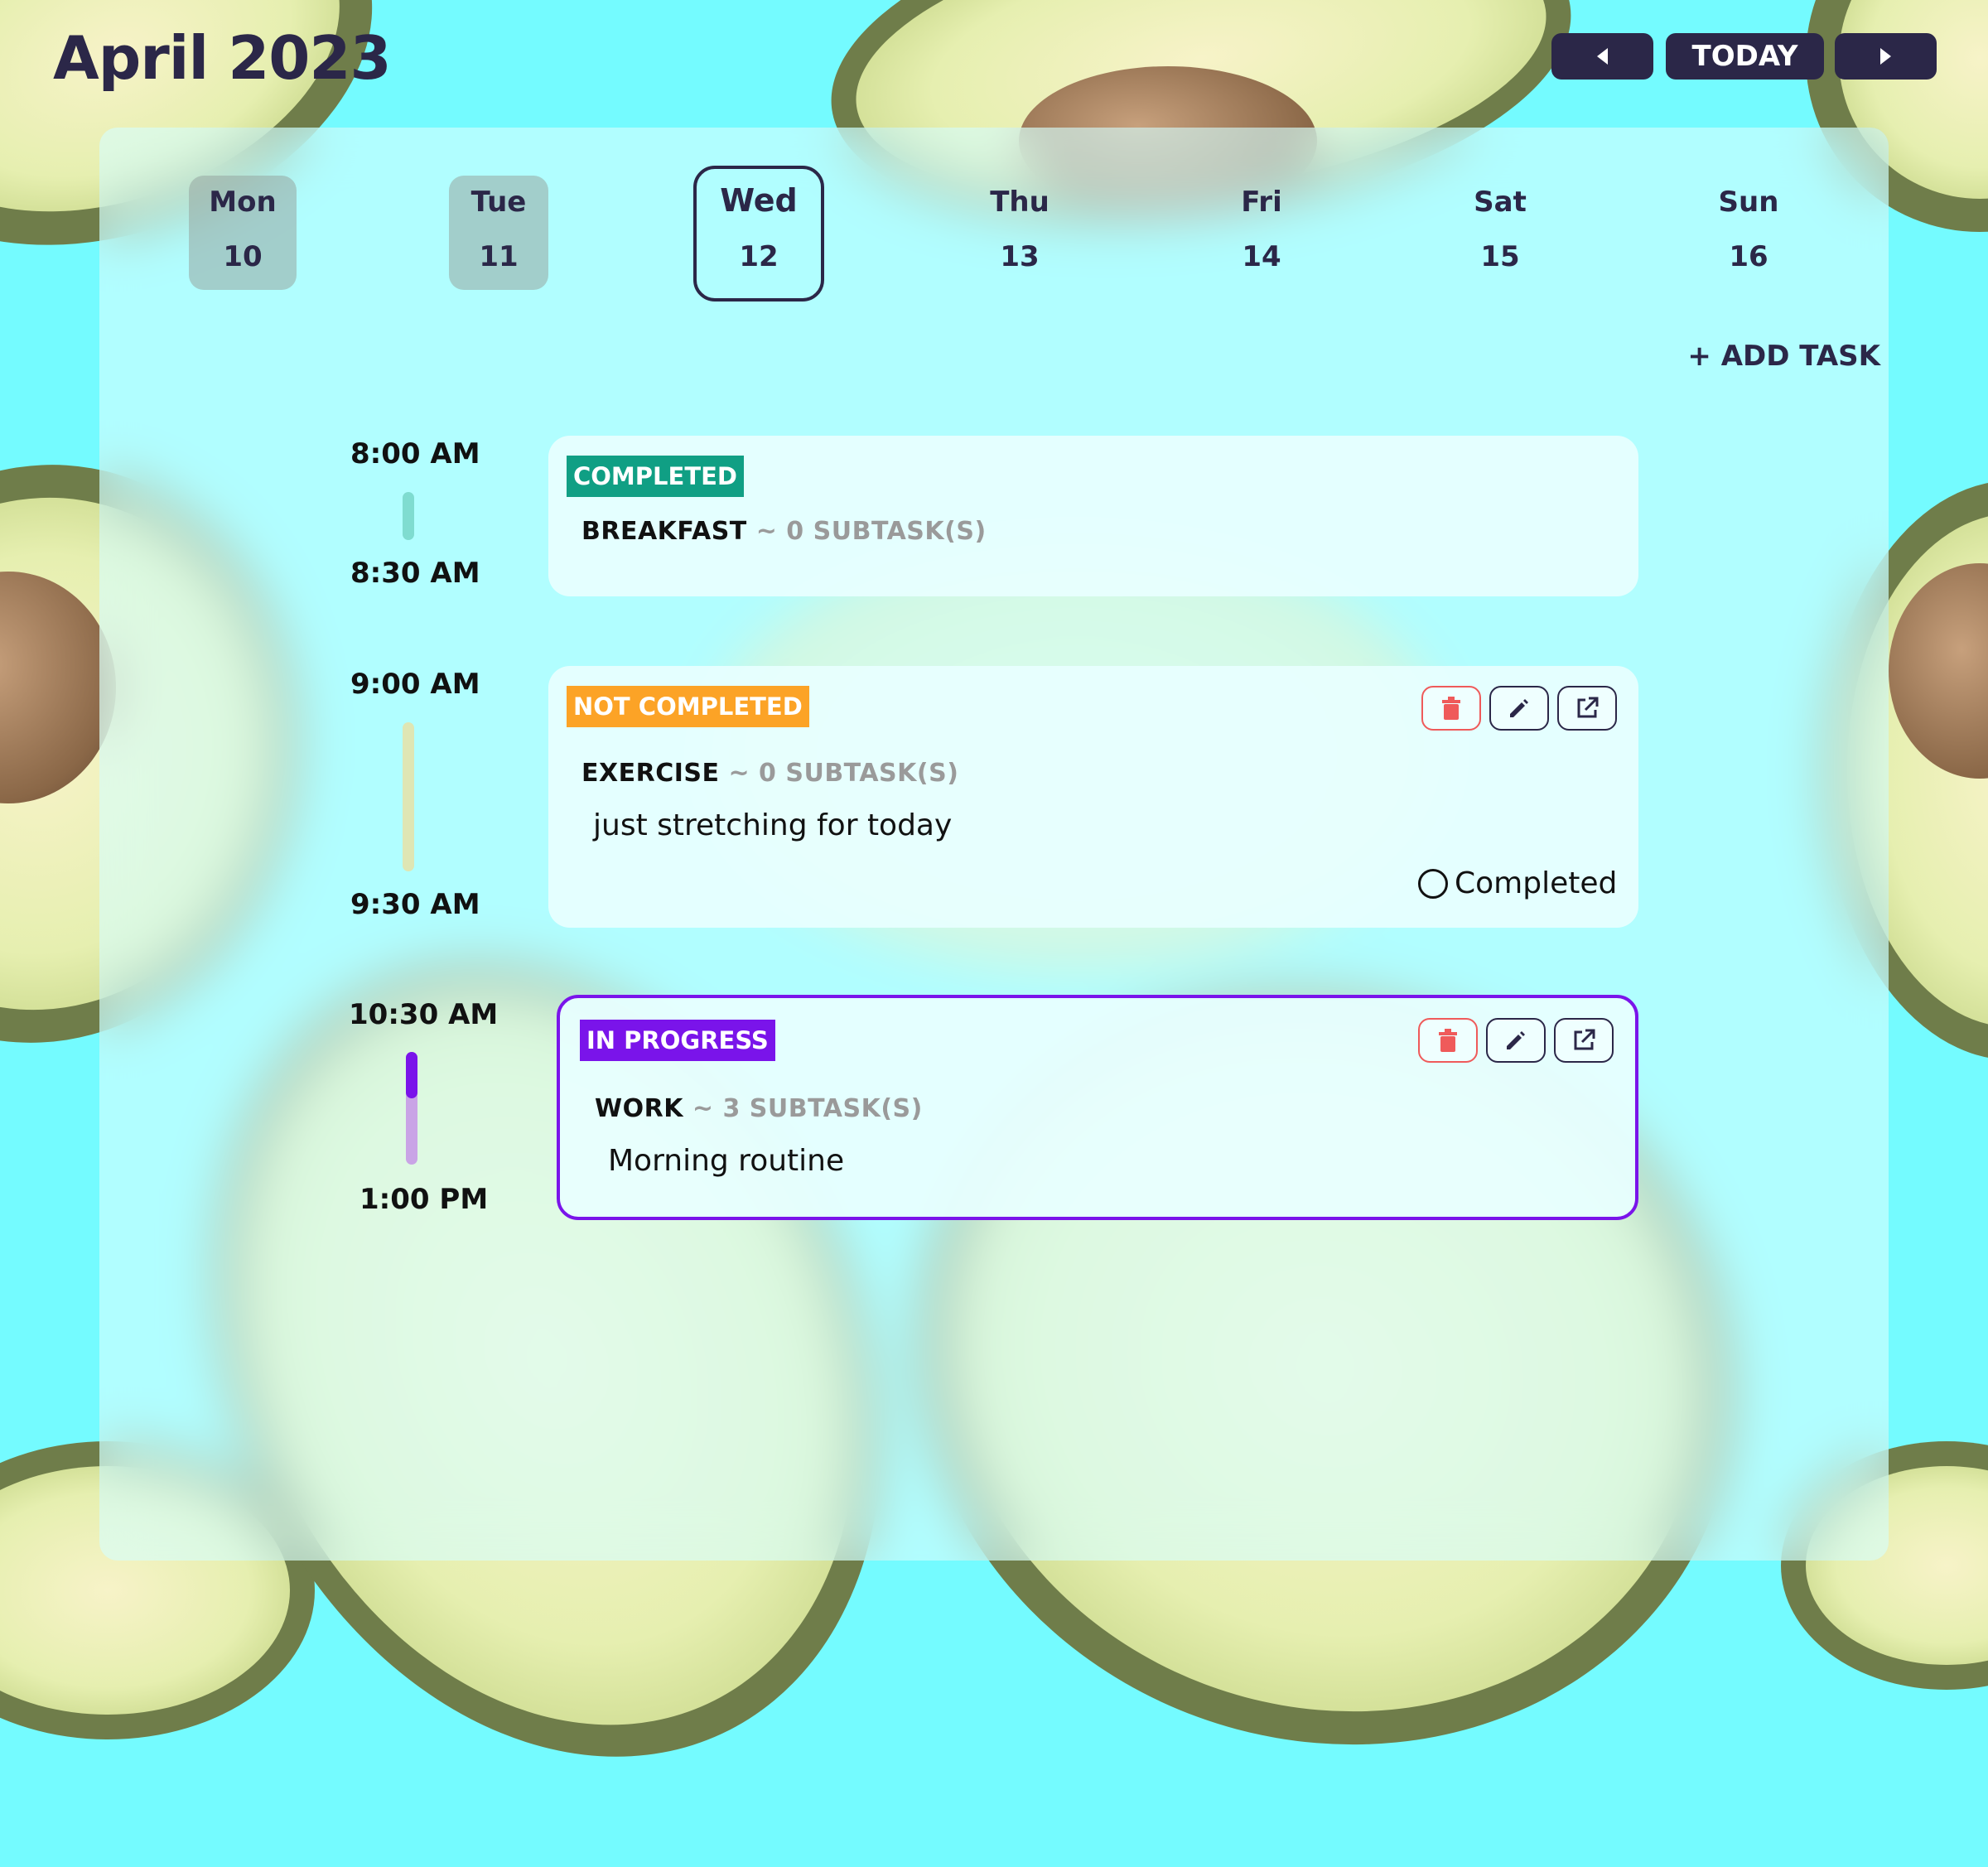  What do you see at coordinates (415, 574) in the screenshot?
I see `task-end-time: 8:30 AM` at bounding box center [415, 574].